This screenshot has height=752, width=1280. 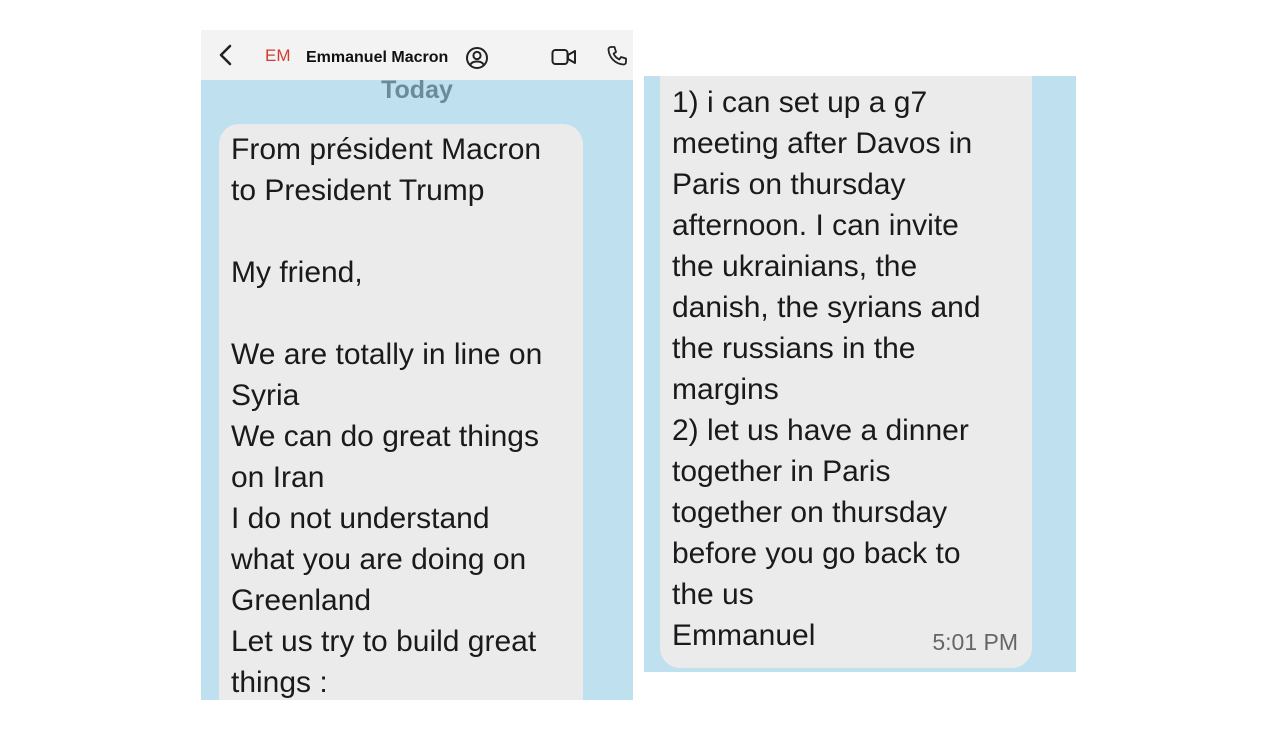 I want to click on video-call-icon, so click(x=564, y=57).